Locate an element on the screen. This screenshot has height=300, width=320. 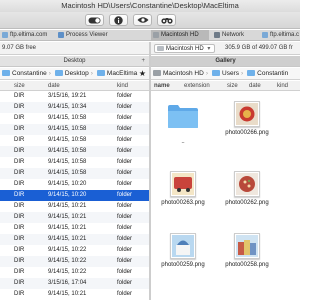
star-icon: ★ is located at coordinates (142, 73).